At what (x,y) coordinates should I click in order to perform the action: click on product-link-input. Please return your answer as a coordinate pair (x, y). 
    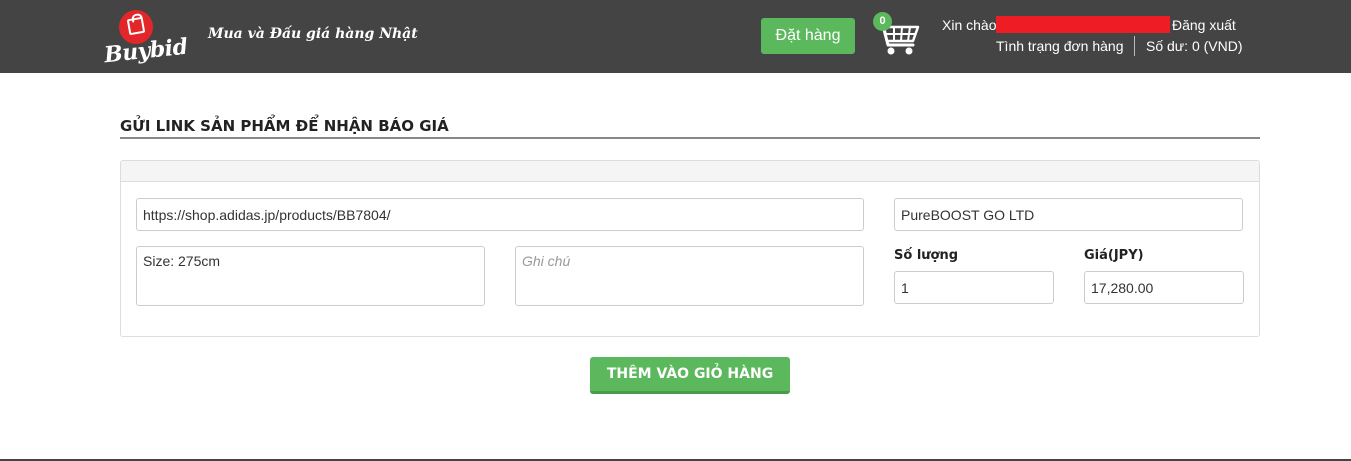
    Looking at the image, I should click on (500, 214).